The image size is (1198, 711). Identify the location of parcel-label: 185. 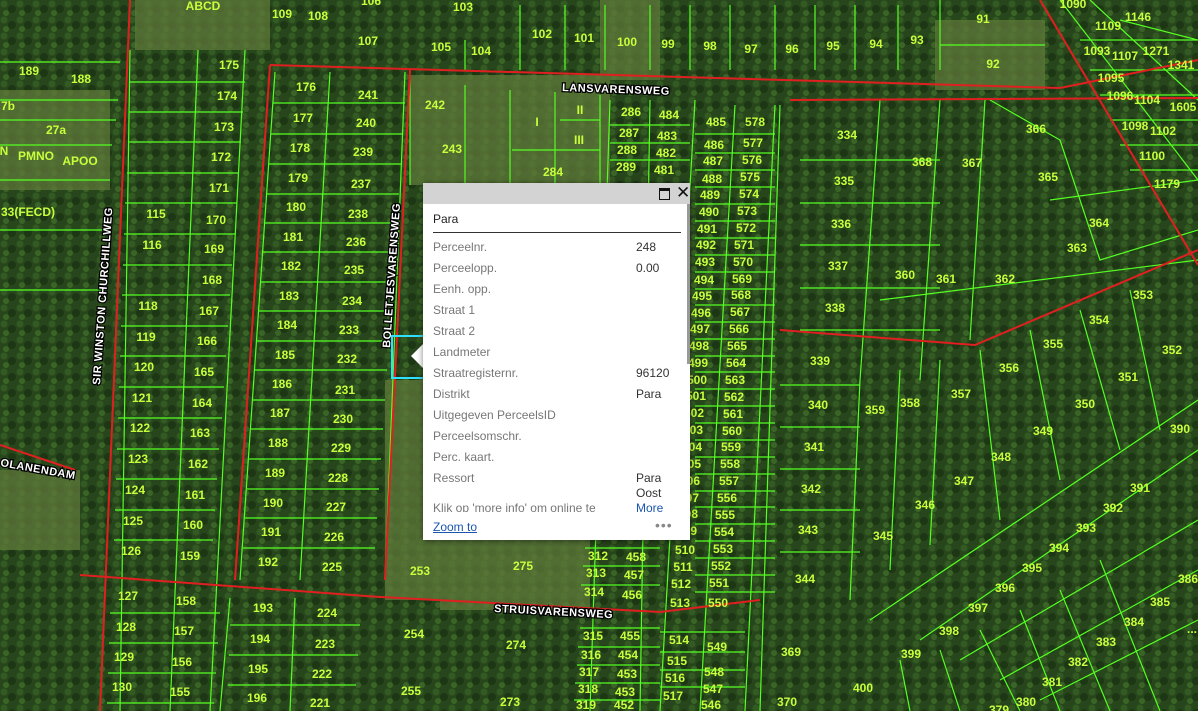
(285, 355).